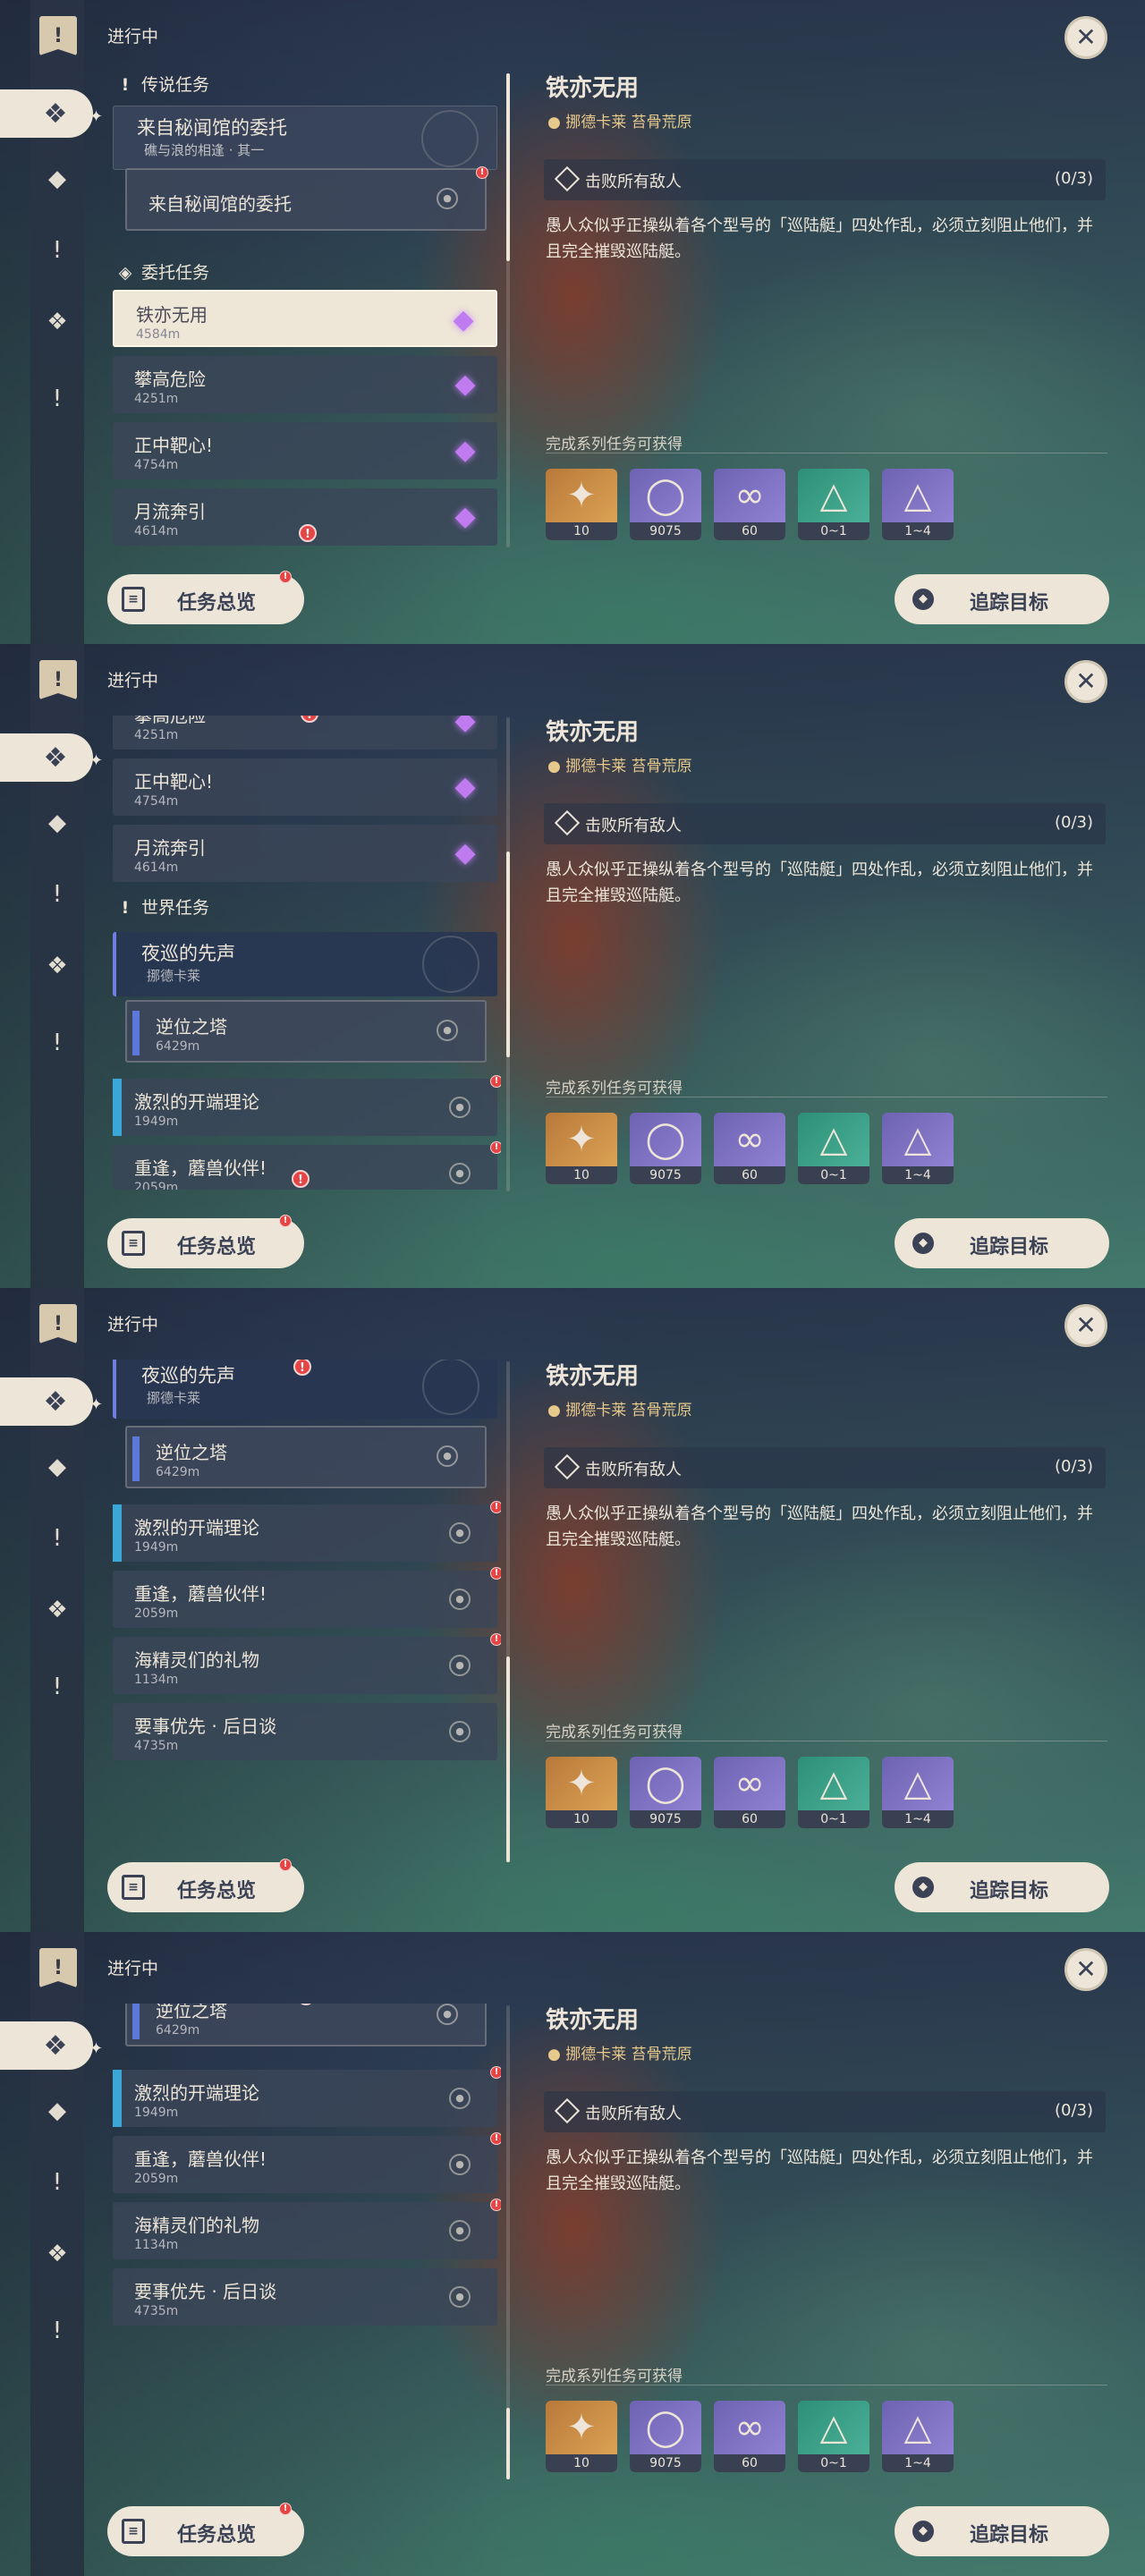  Describe the element at coordinates (305, 138) in the screenshot. I see `legend-quest-group: 来自秘闻馆的委托 礁与浪的相逢 · 其一` at that location.